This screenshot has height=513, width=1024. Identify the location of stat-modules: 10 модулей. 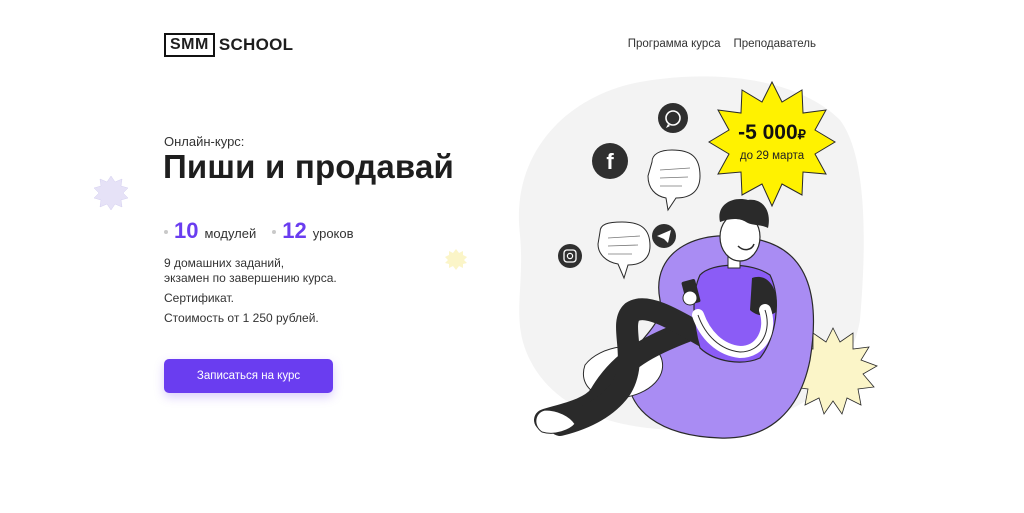
(210, 231).